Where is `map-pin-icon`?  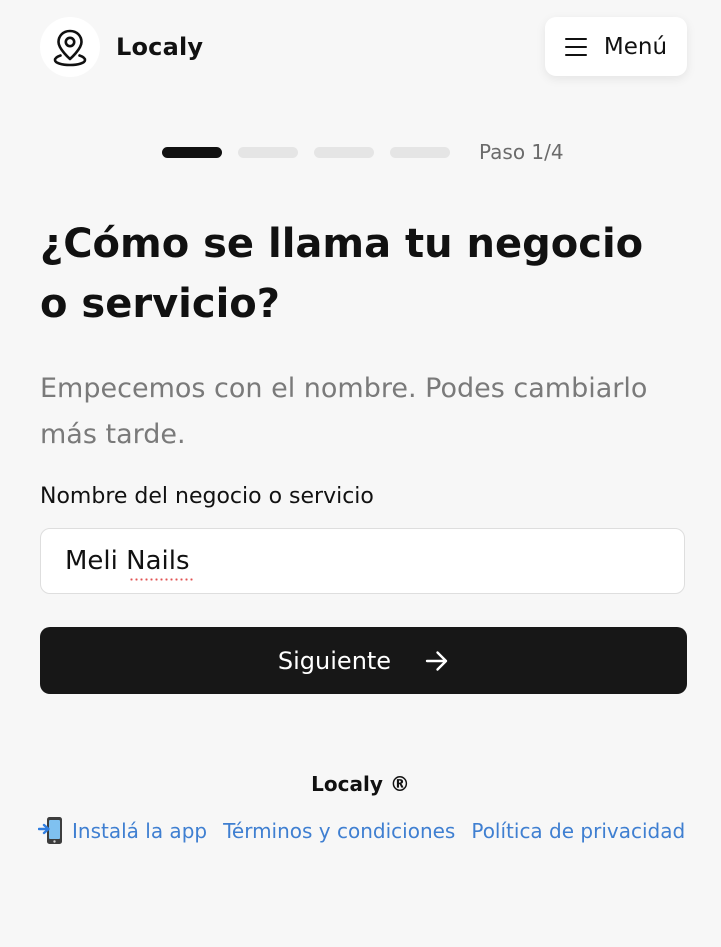 map-pin-icon is located at coordinates (70, 48).